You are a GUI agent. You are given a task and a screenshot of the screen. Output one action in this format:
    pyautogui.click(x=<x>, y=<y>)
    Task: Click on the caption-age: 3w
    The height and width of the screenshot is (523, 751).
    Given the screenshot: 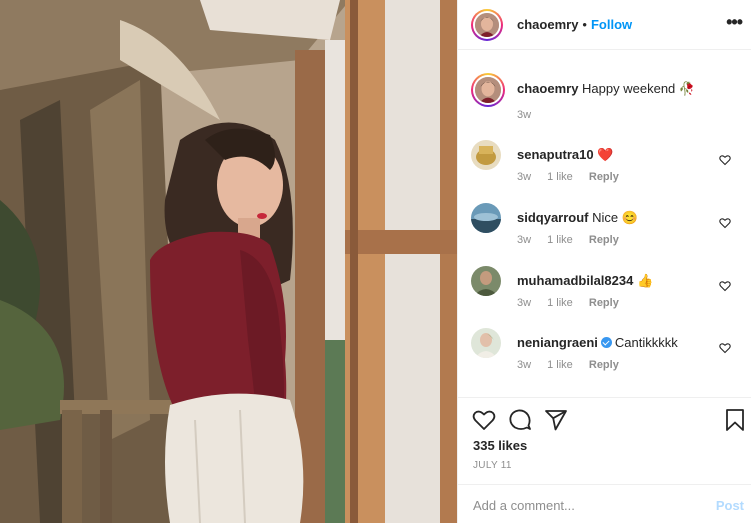 What is the action you would take?
    pyautogui.click(x=524, y=115)
    